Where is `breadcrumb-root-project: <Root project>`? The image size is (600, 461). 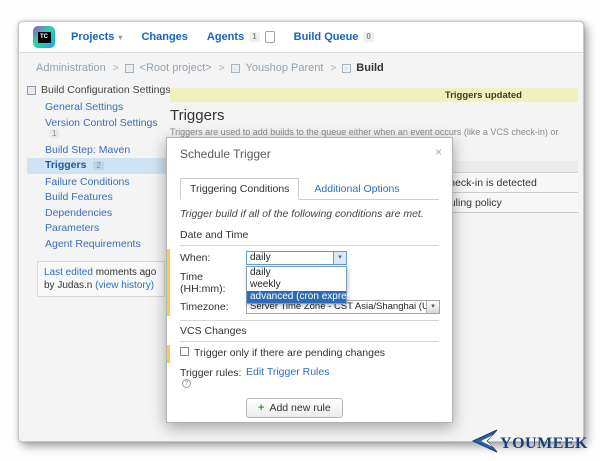
breadcrumb-root-project: <Root project> is located at coordinates (176, 68).